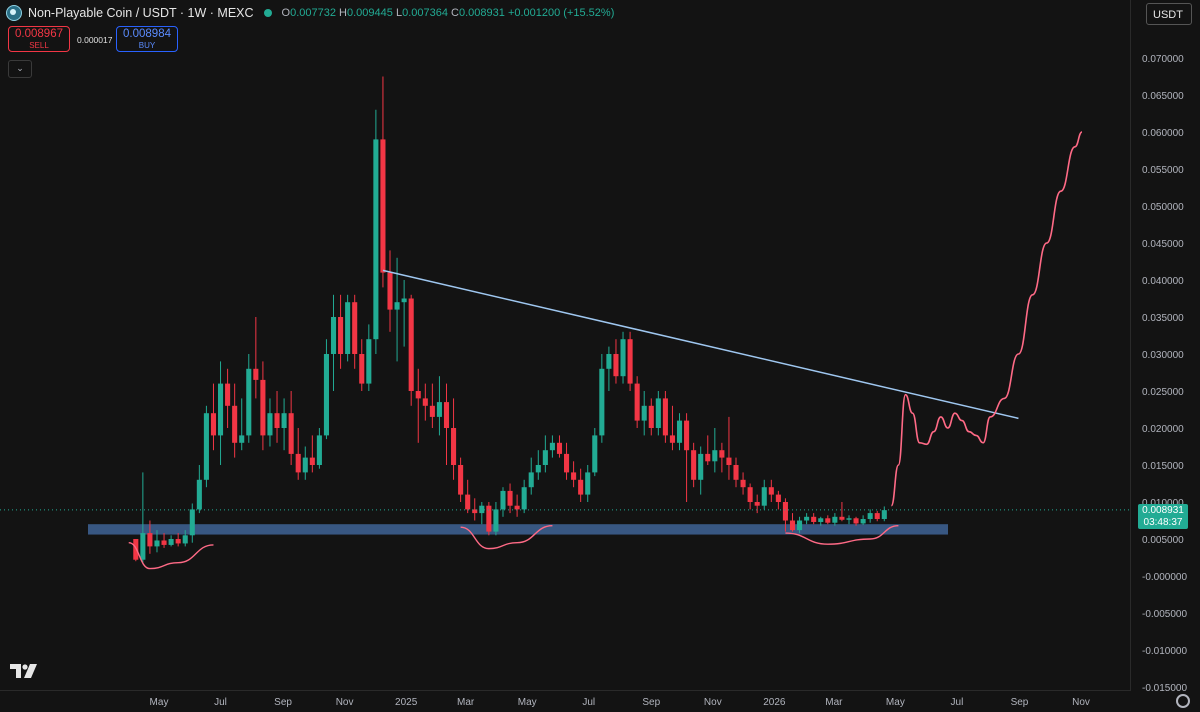  Describe the element at coordinates (1169, 14) in the screenshot. I see `currency-selector: USDT` at that location.